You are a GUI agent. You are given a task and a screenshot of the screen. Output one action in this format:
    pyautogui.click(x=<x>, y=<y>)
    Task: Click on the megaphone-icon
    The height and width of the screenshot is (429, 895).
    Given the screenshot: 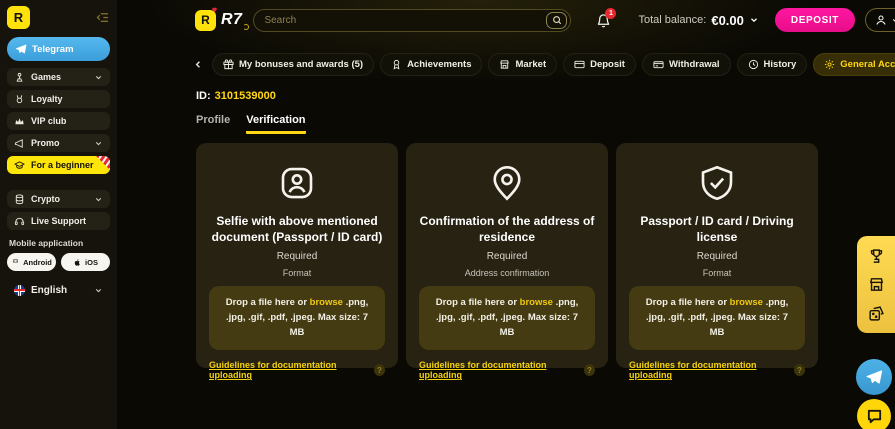 What is the action you would take?
    pyautogui.click(x=19, y=143)
    